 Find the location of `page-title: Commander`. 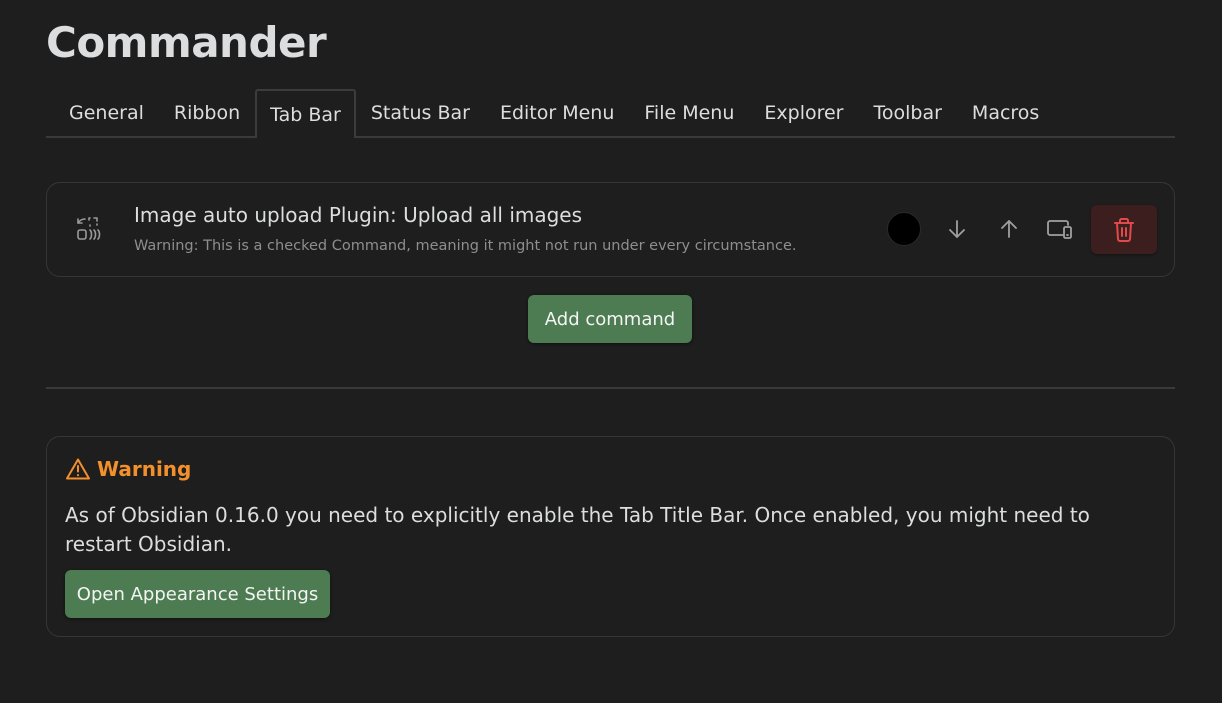

page-title: Commander is located at coordinates (186, 42).